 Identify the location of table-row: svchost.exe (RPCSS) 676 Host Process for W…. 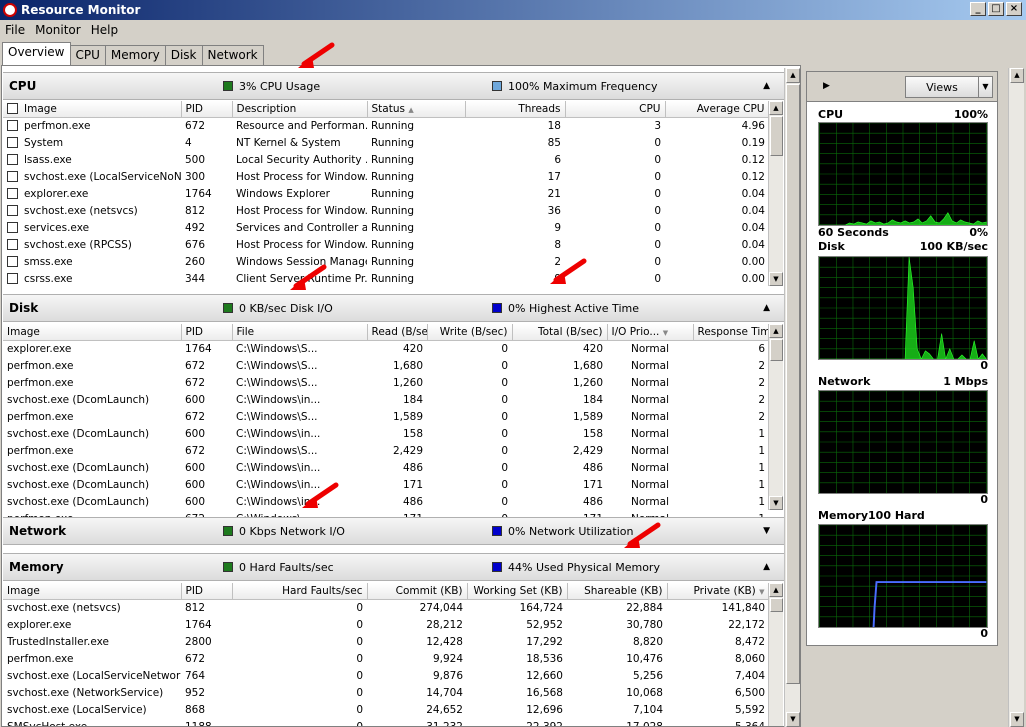
(386, 244).